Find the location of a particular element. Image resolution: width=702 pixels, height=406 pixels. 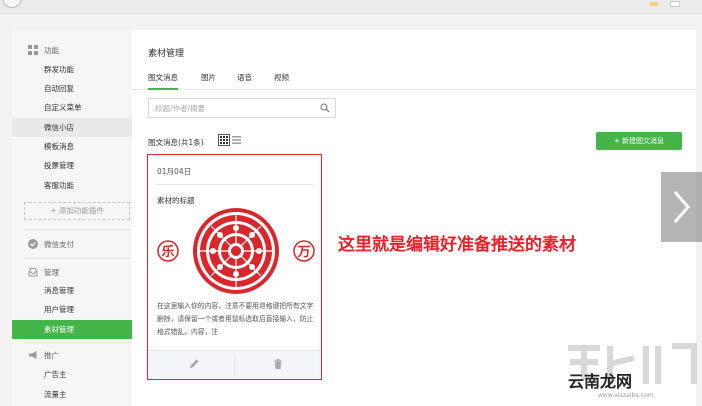

sidebar-item-auto-reply: 自动回复 is located at coordinates (72, 88).